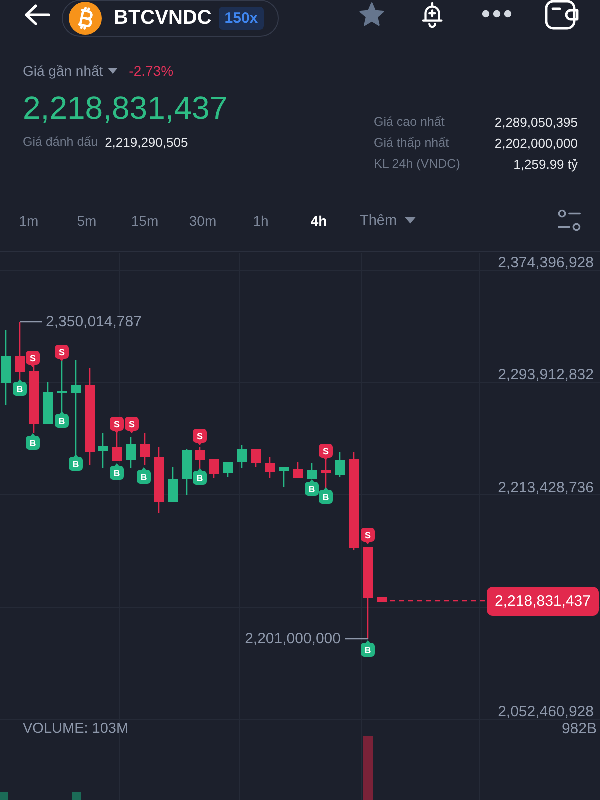 The width and height of the screenshot is (600, 800). Describe the element at coordinates (543, 601) in the screenshot. I see `current-price-tag: 2,218,831,437` at that location.